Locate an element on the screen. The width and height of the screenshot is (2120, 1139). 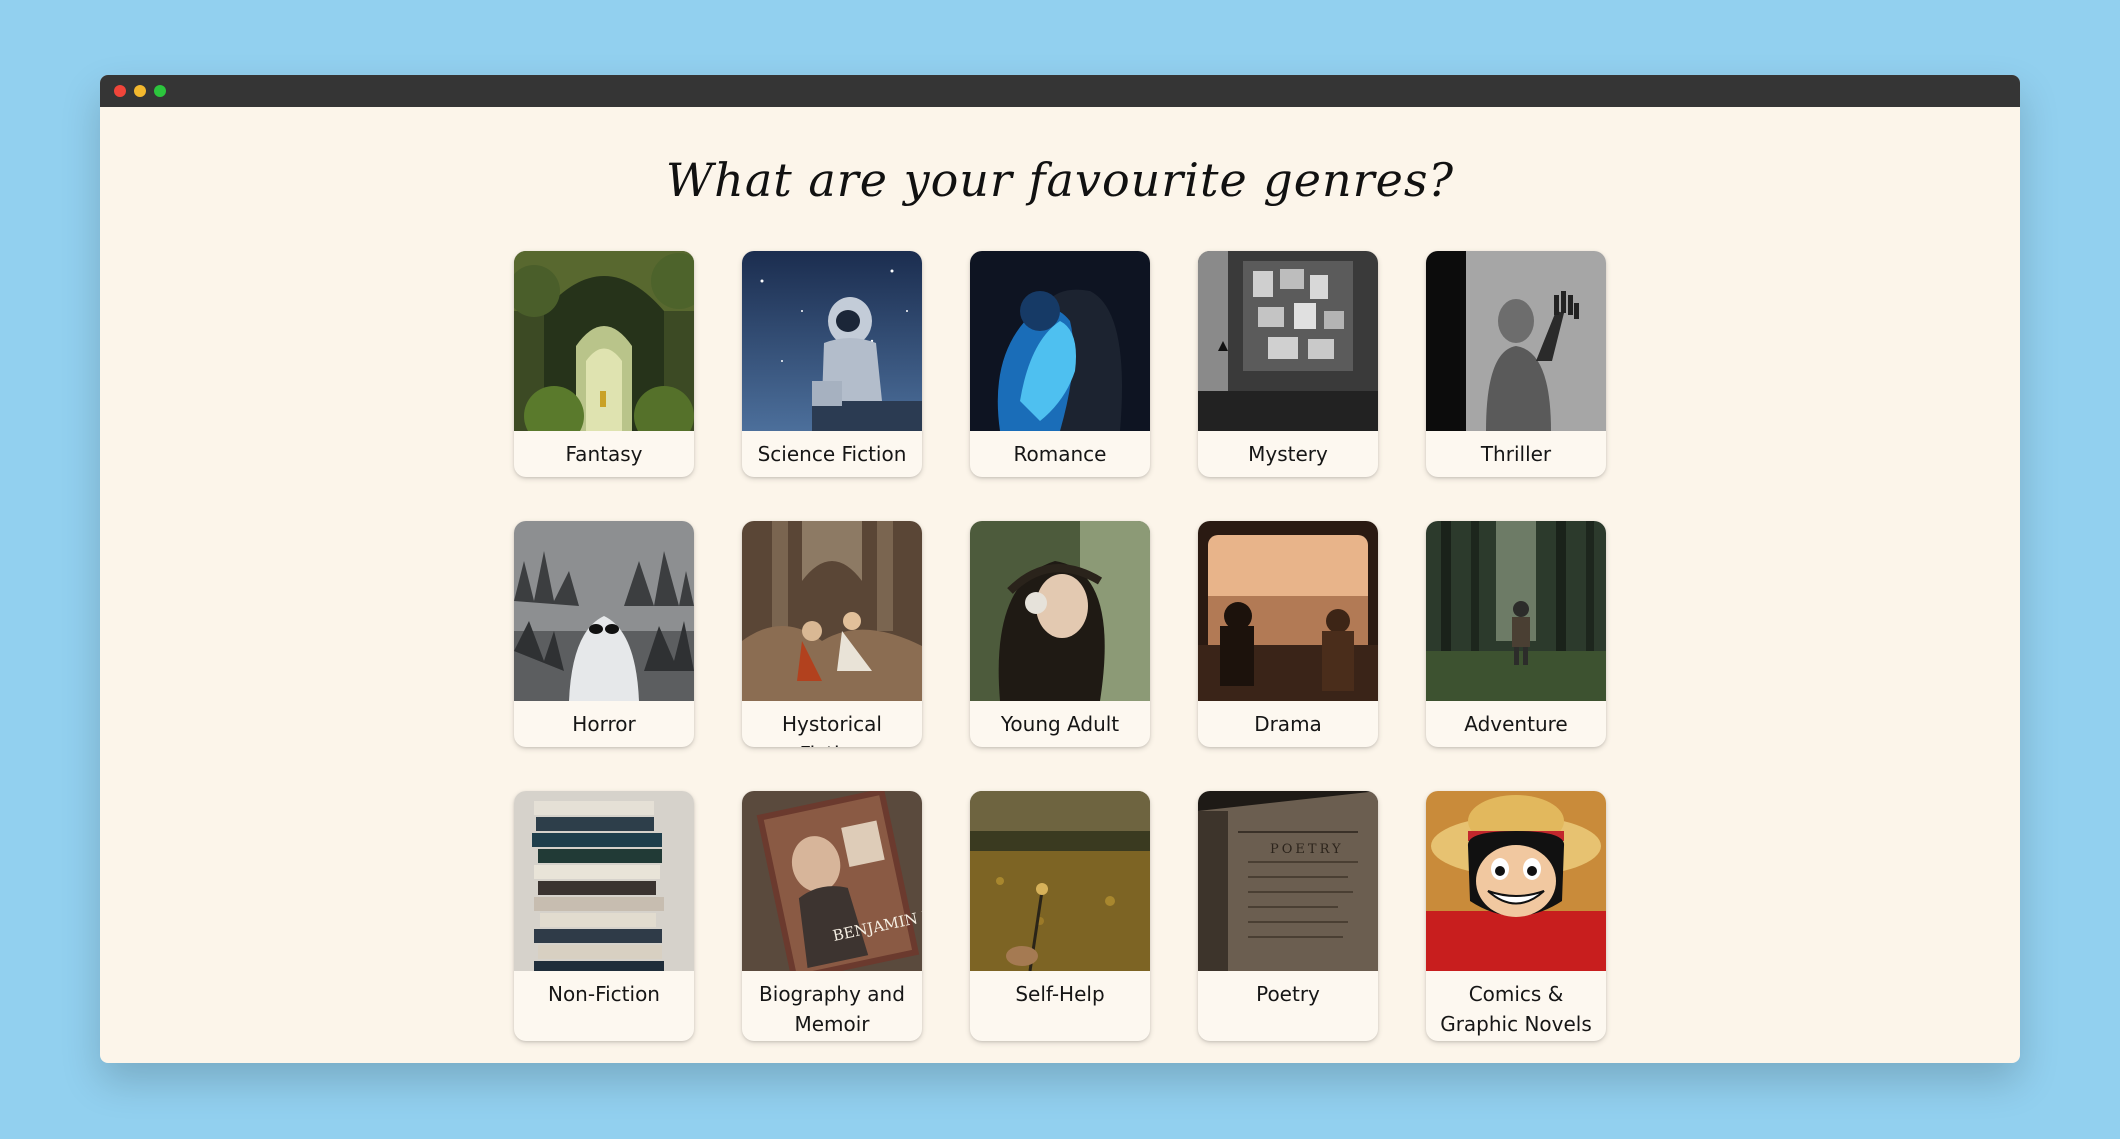
genre-label: Non-Fiction is located at coordinates (603, 994).